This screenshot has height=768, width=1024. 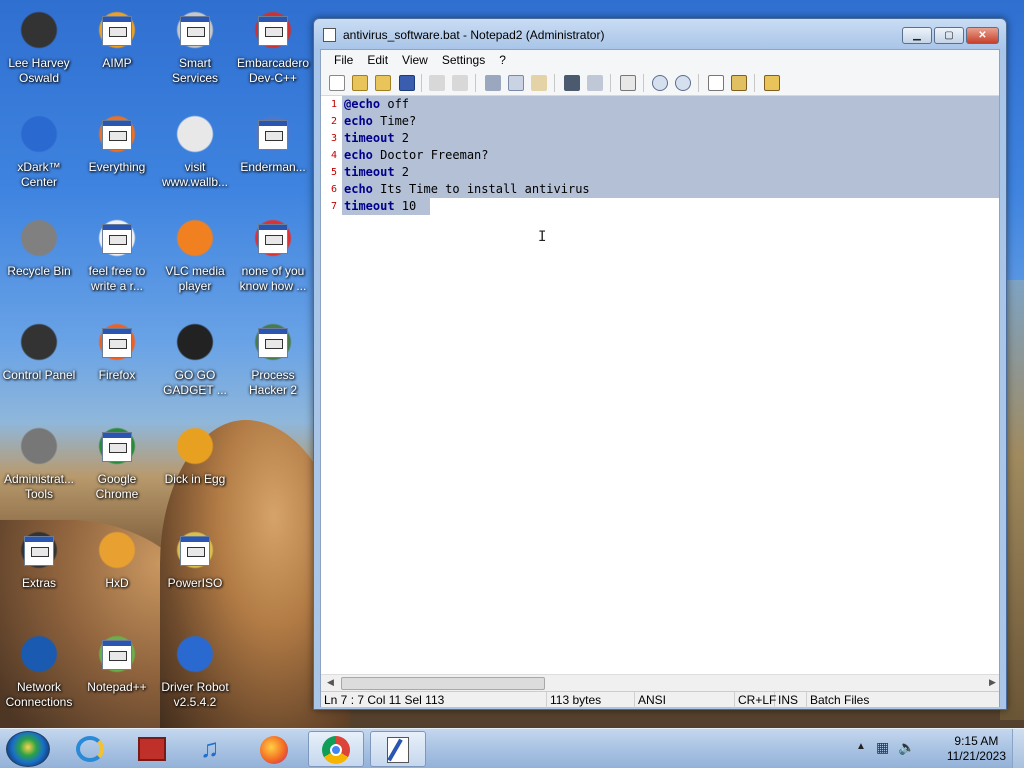 I want to click on code-line: 7 timeout 10, so click(x=660, y=206).